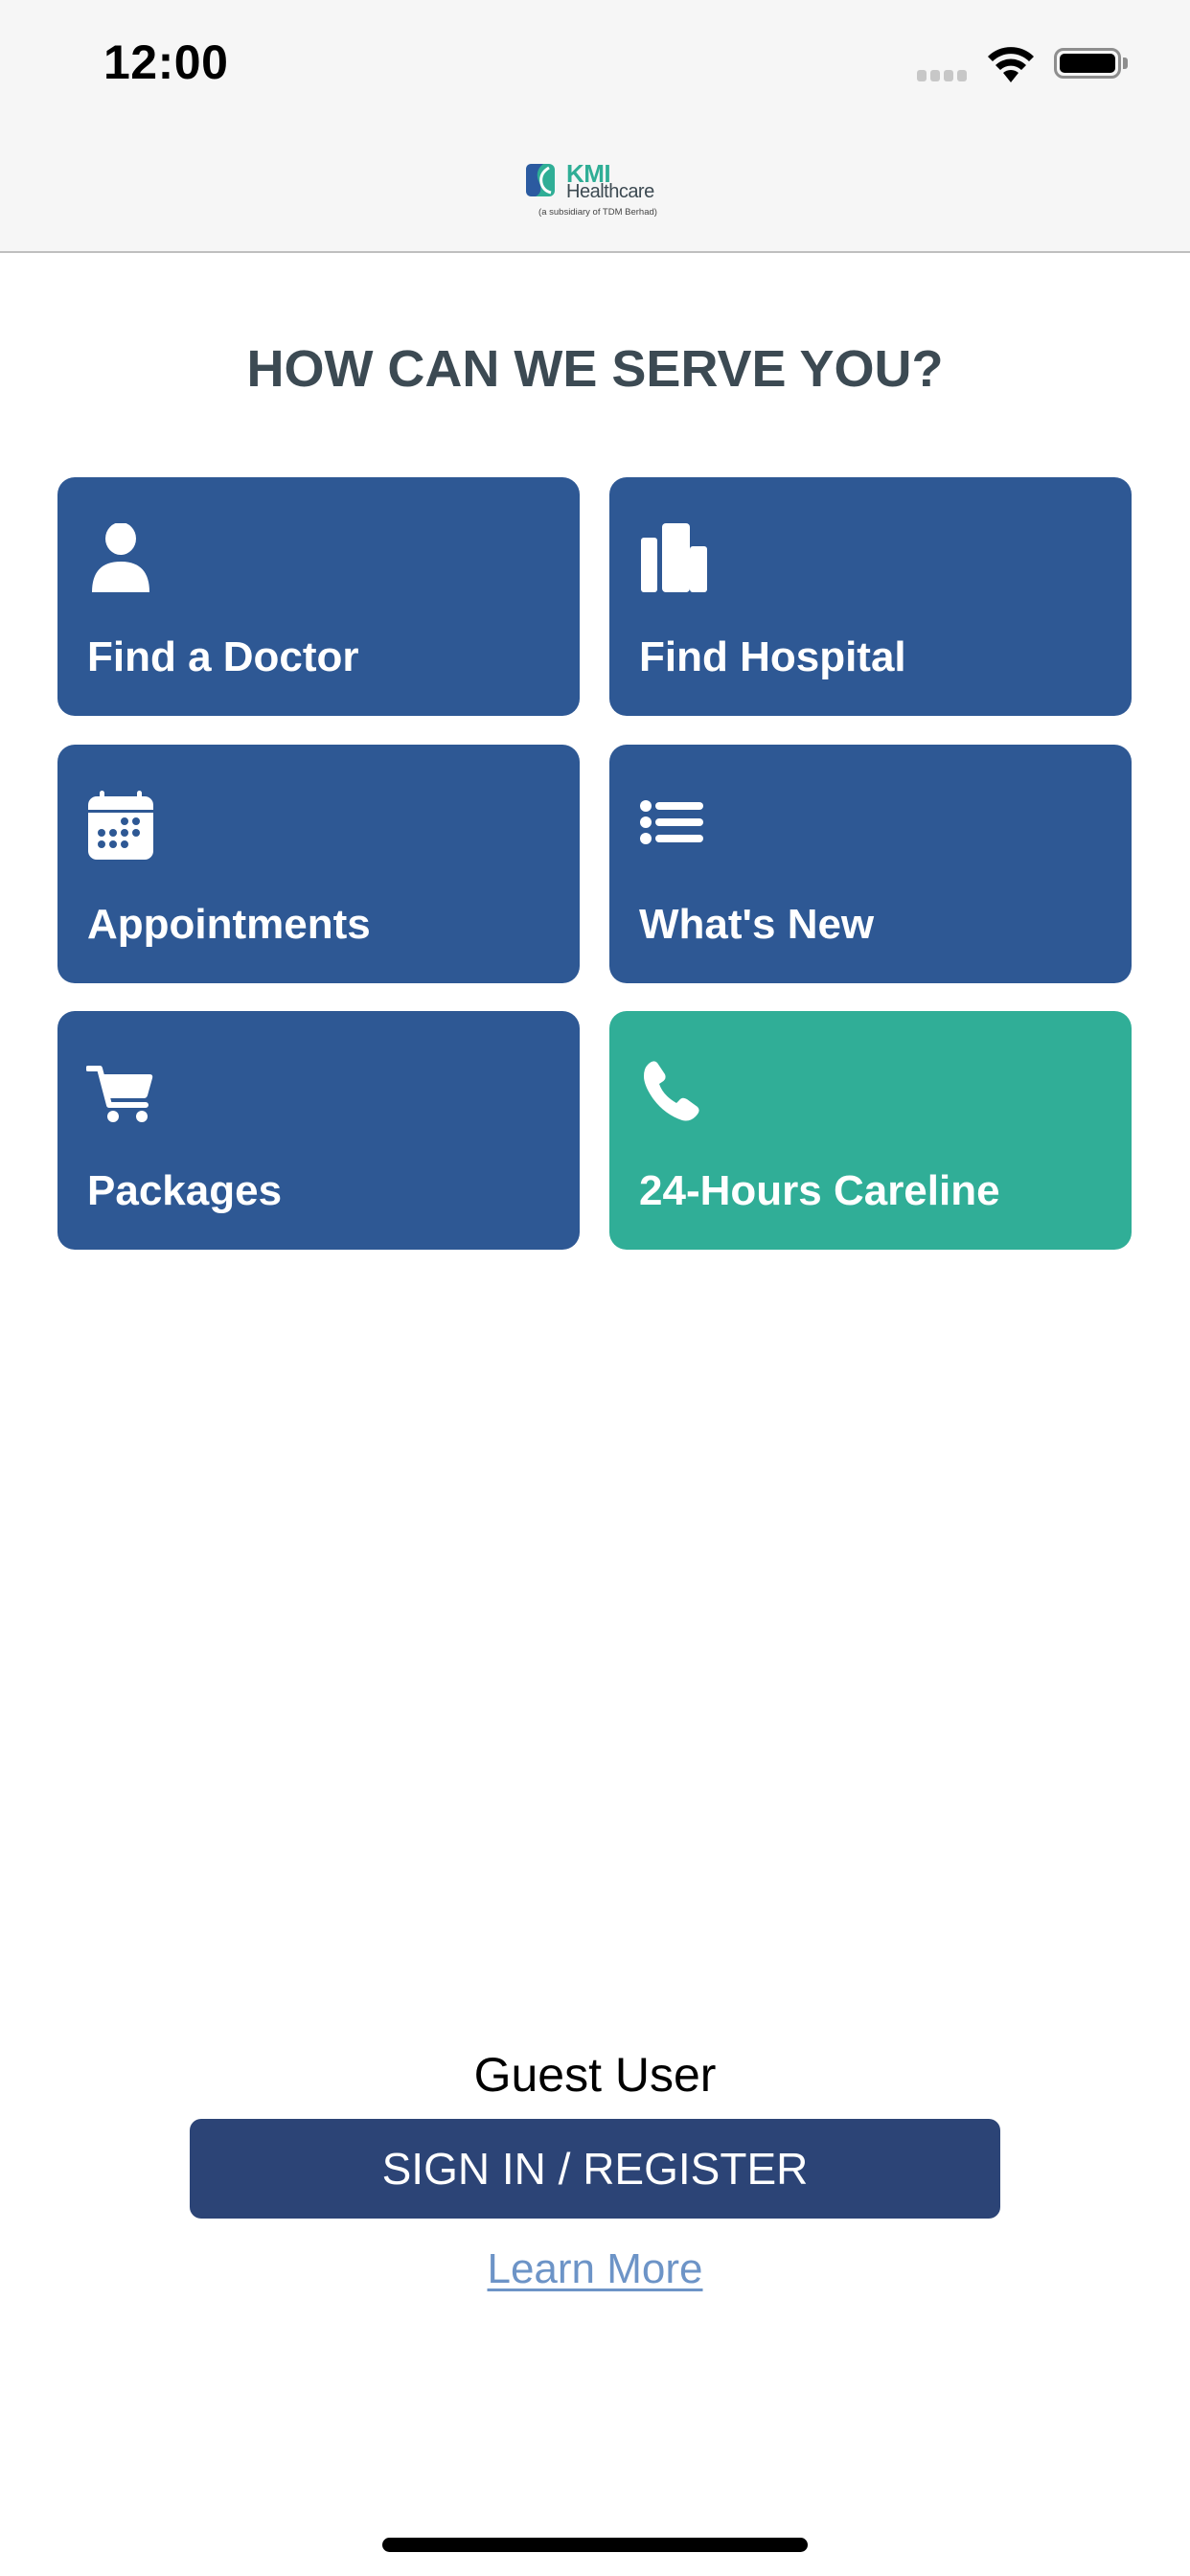 This screenshot has width=1190, height=2576. Describe the element at coordinates (319, 596) in the screenshot. I see `tile-find-a-doctor: Find a Doctor` at that location.